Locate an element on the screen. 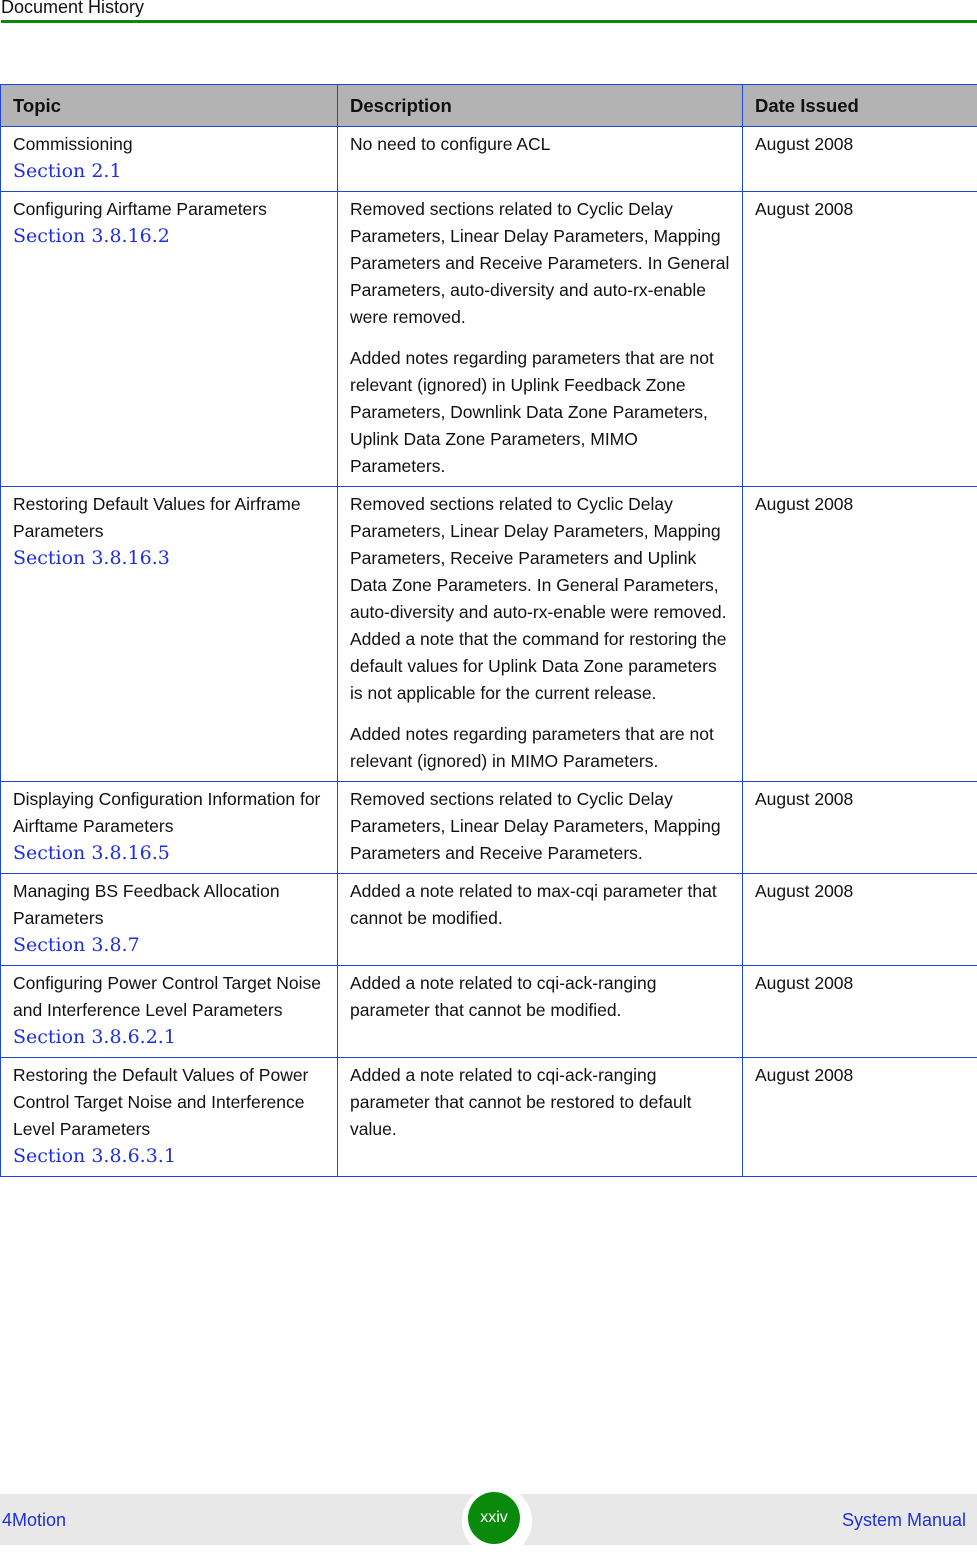 This screenshot has height=1556, width=977. footer-manual-name: System Manual is located at coordinates (904, 1520).